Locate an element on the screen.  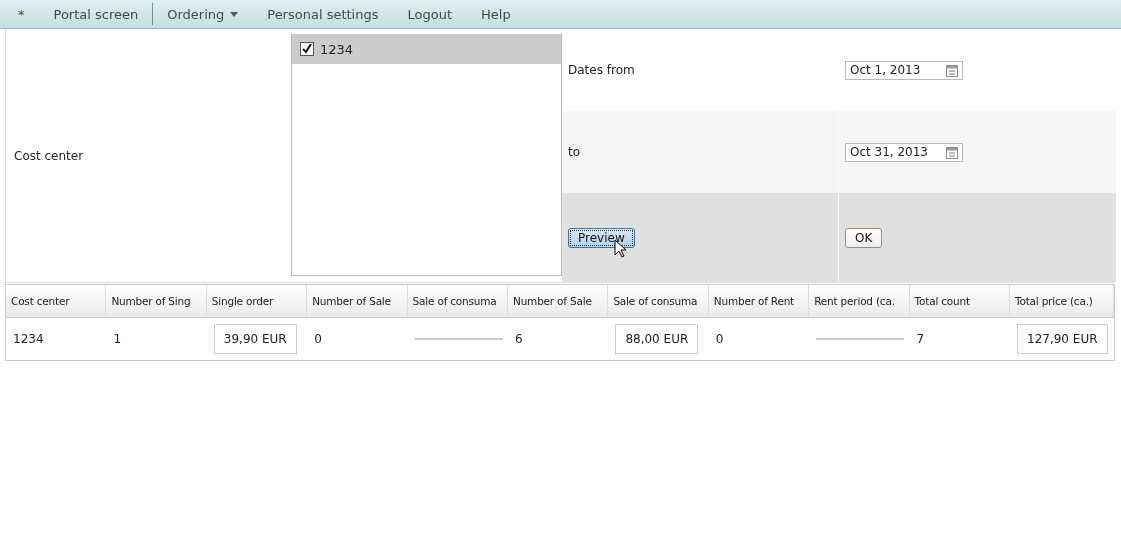
amount-field: 127,90 EUR is located at coordinates (1062, 339).